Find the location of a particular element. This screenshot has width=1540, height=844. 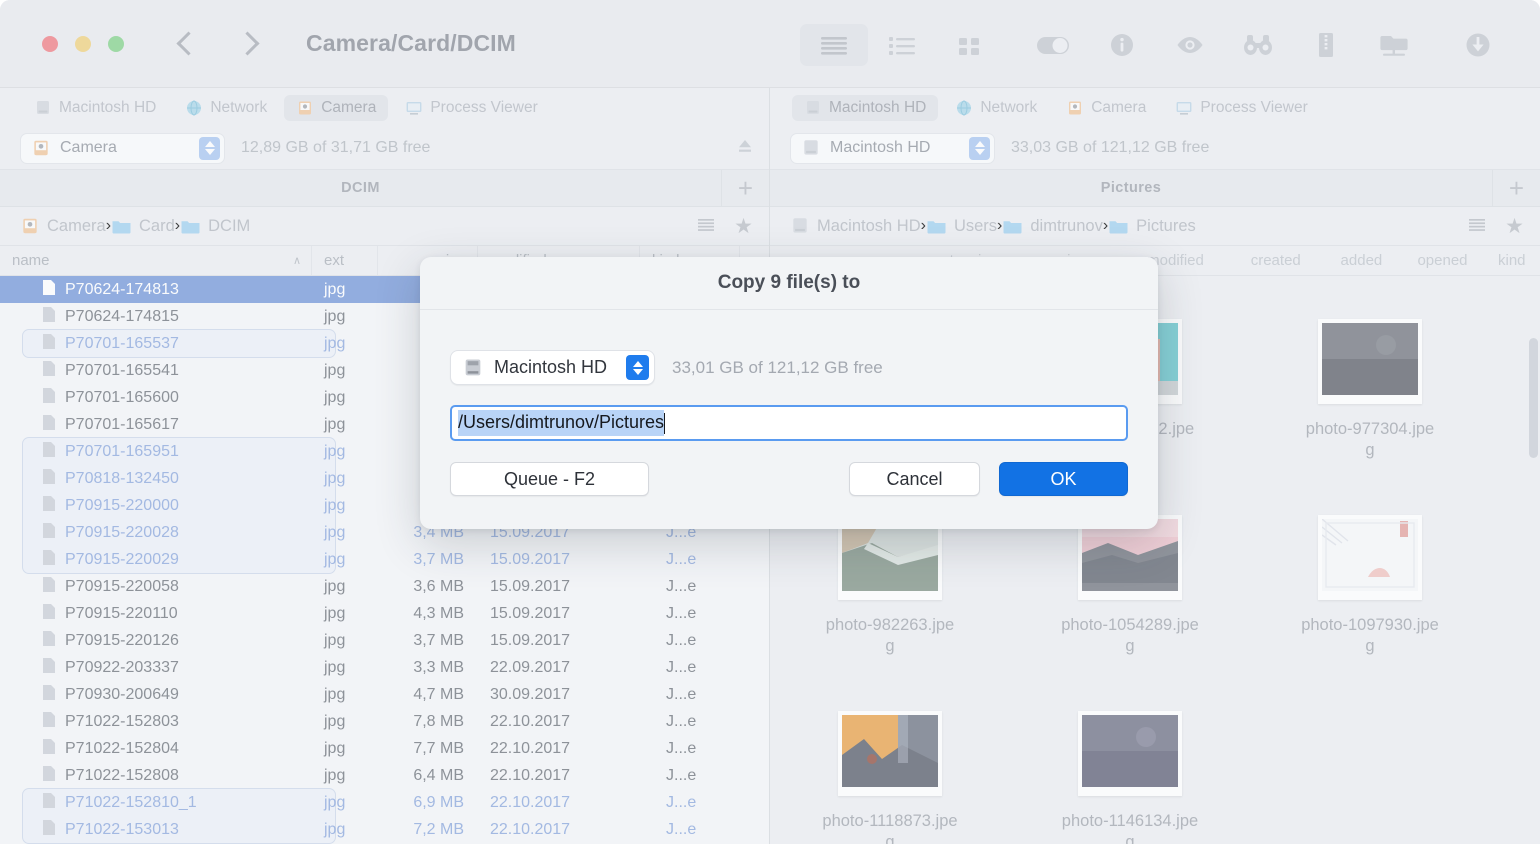

destination-path-value: /Users/dimtrunov/Pictures is located at coordinates (561, 423).